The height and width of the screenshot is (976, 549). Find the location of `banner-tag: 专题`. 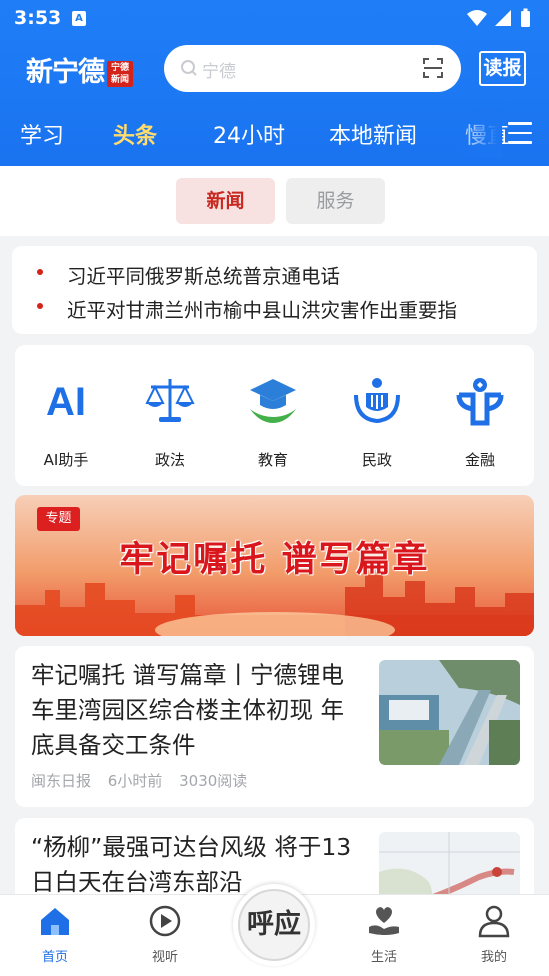

banner-tag: 专题 is located at coordinates (58, 519).